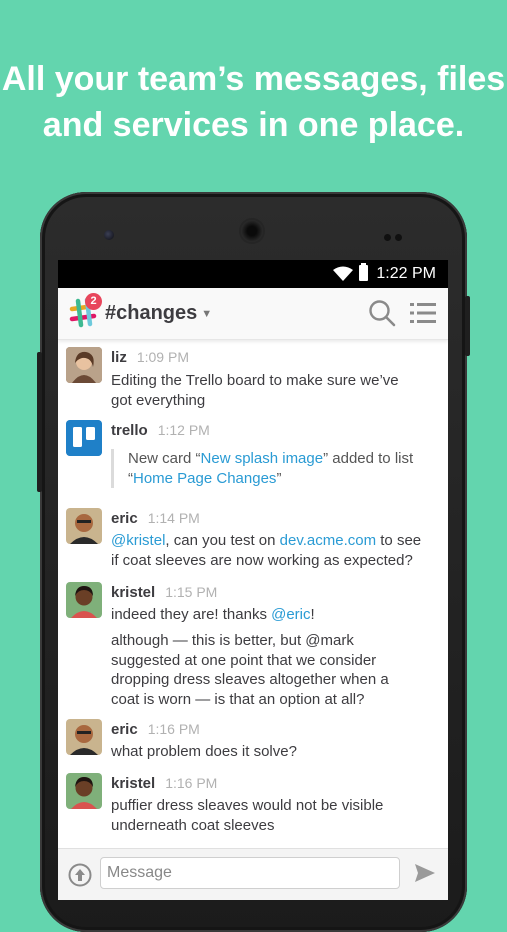 The height and width of the screenshot is (932, 507). Describe the element at coordinates (39, 422) in the screenshot. I see `volume-button` at that location.